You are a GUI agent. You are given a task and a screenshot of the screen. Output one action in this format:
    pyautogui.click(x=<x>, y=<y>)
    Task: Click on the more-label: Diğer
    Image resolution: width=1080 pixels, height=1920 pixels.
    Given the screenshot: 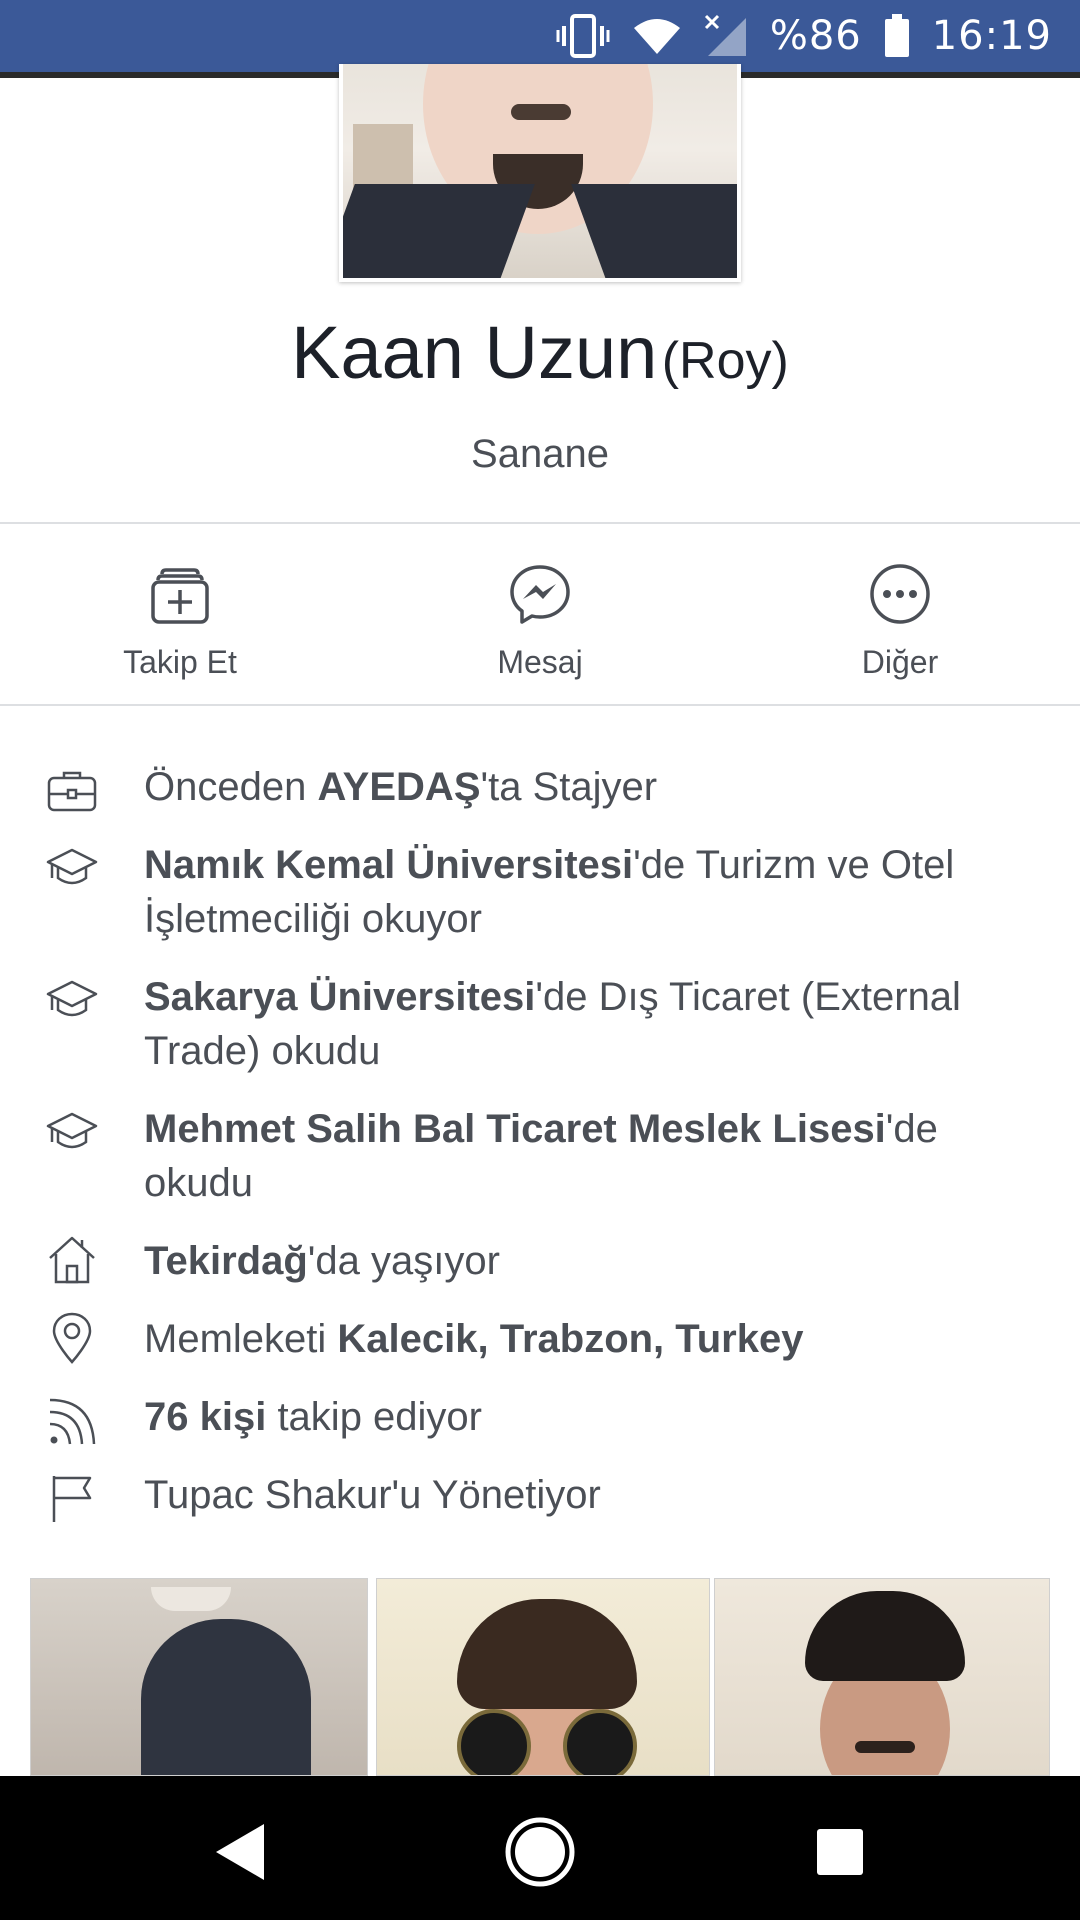 What is the action you would take?
    pyautogui.click(x=900, y=662)
    